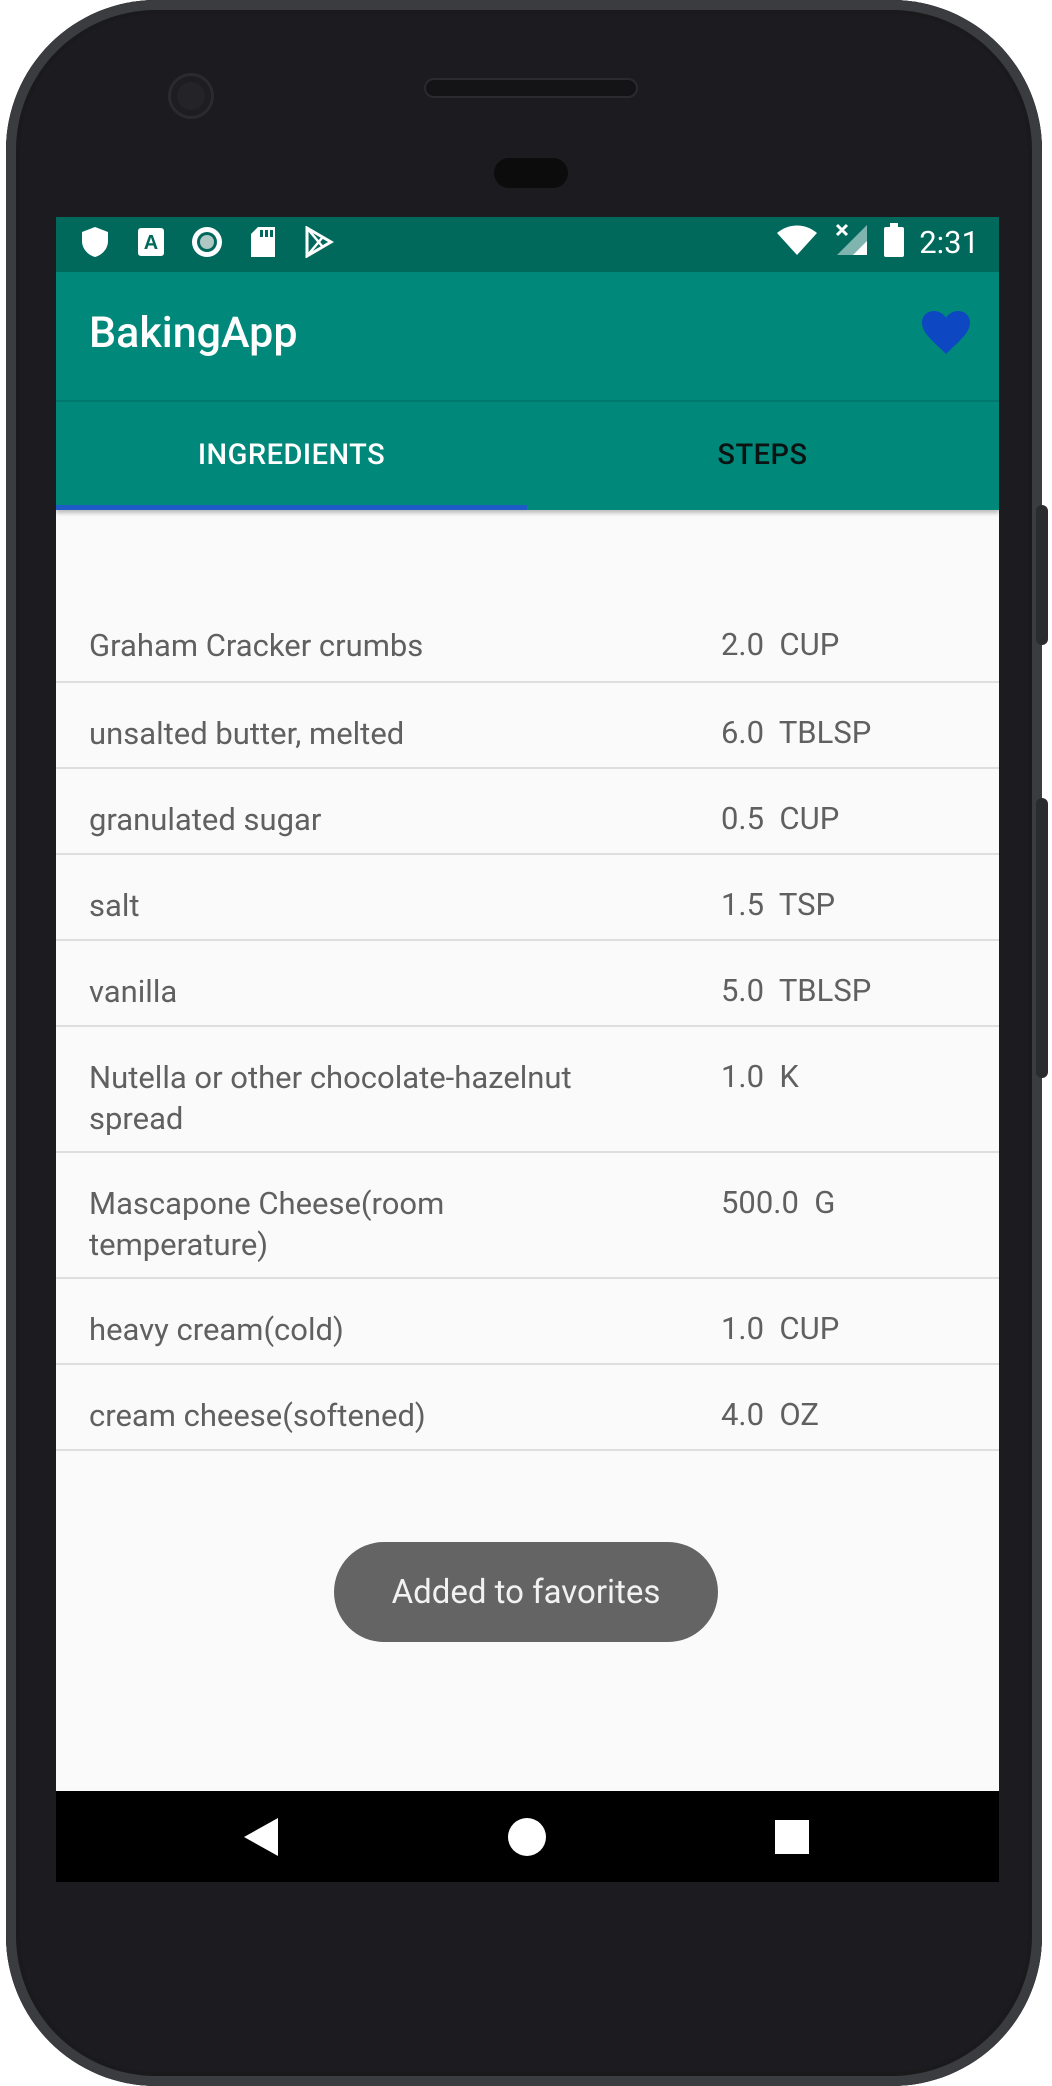 This screenshot has width=1052, height=2086. Describe the element at coordinates (531, 88) in the screenshot. I see `speaker-grille` at that location.